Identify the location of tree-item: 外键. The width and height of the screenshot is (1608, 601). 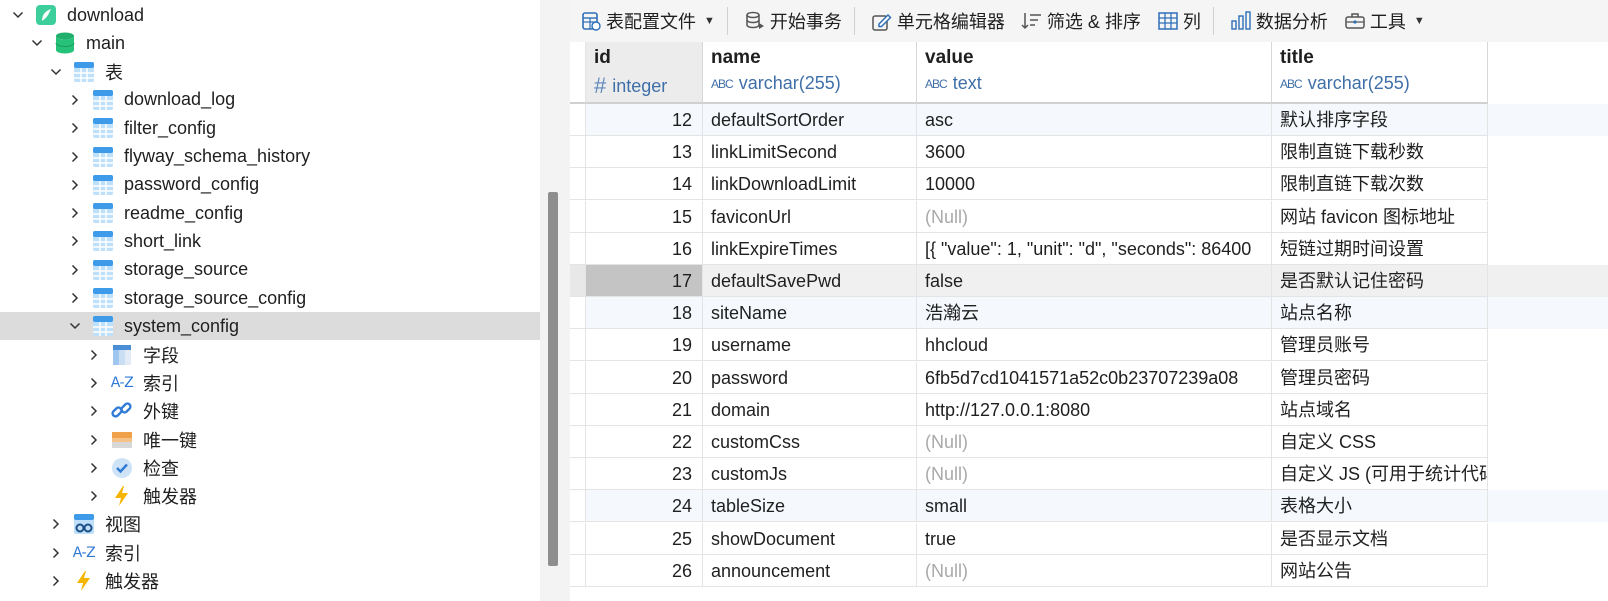
(270, 411).